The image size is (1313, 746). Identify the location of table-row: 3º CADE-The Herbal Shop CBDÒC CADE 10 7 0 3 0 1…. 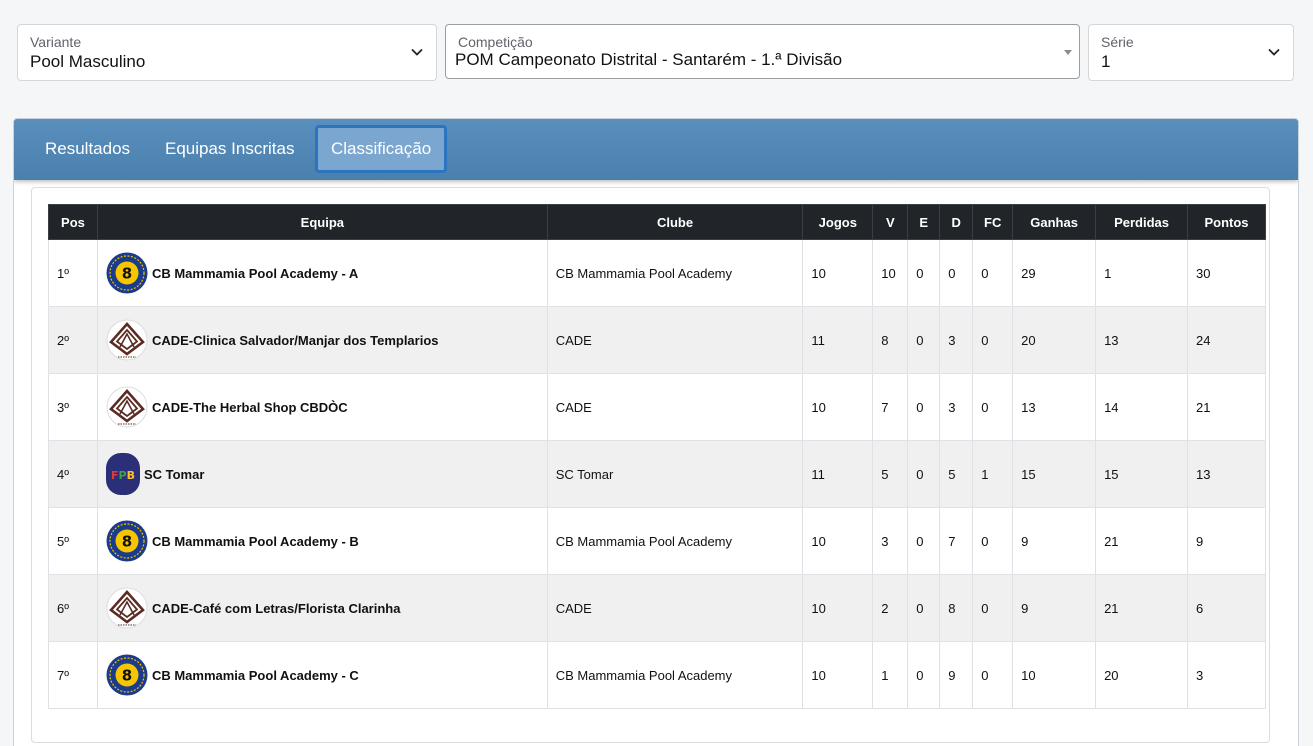
(657, 407).